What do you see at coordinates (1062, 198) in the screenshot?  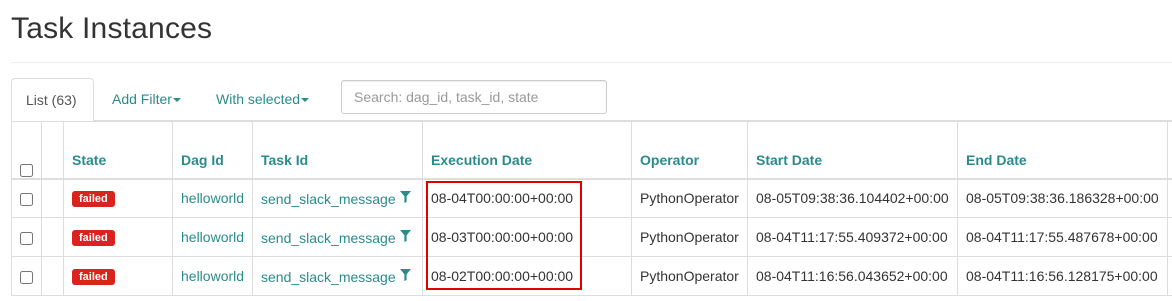 I see `end-date-cell: 08-05T09:38:36.186328+00:00` at bounding box center [1062, 198].